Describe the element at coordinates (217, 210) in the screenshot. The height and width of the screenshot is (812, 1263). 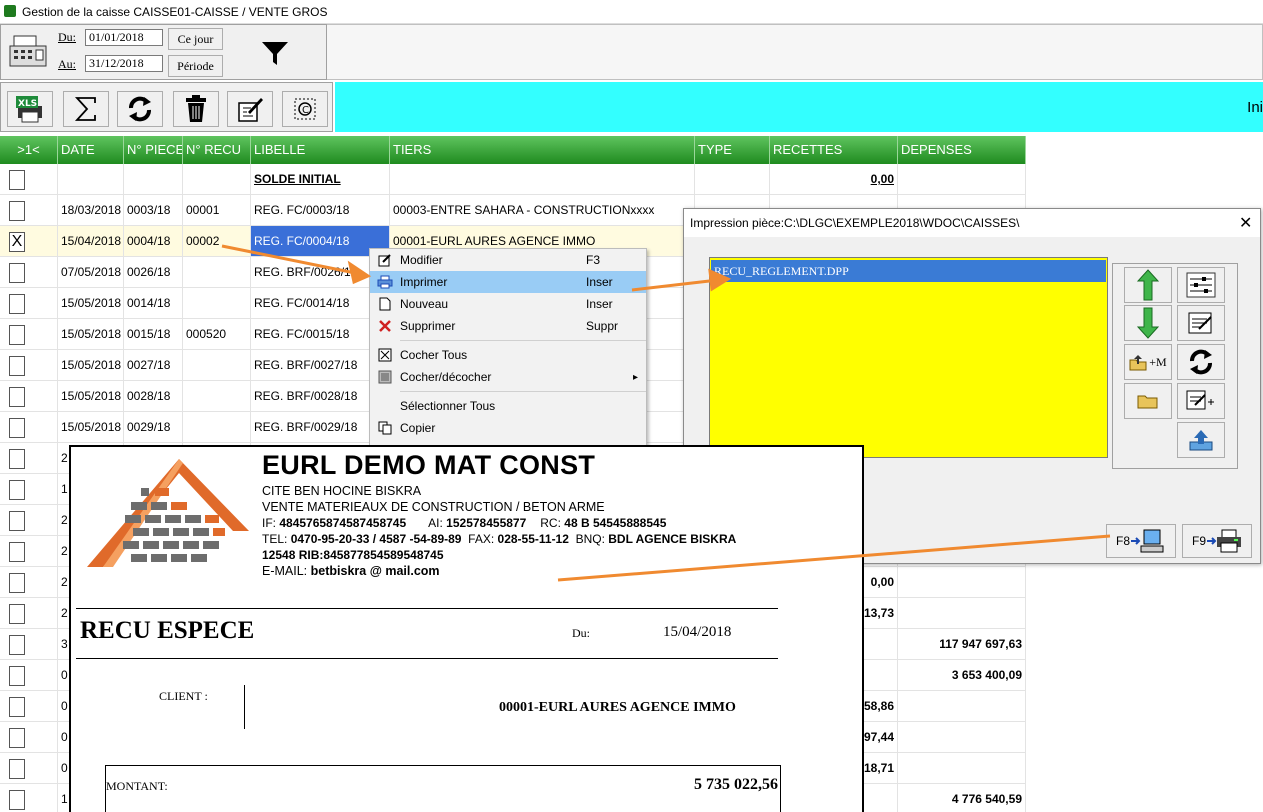
I see `cell-recu: 00001` at that location.